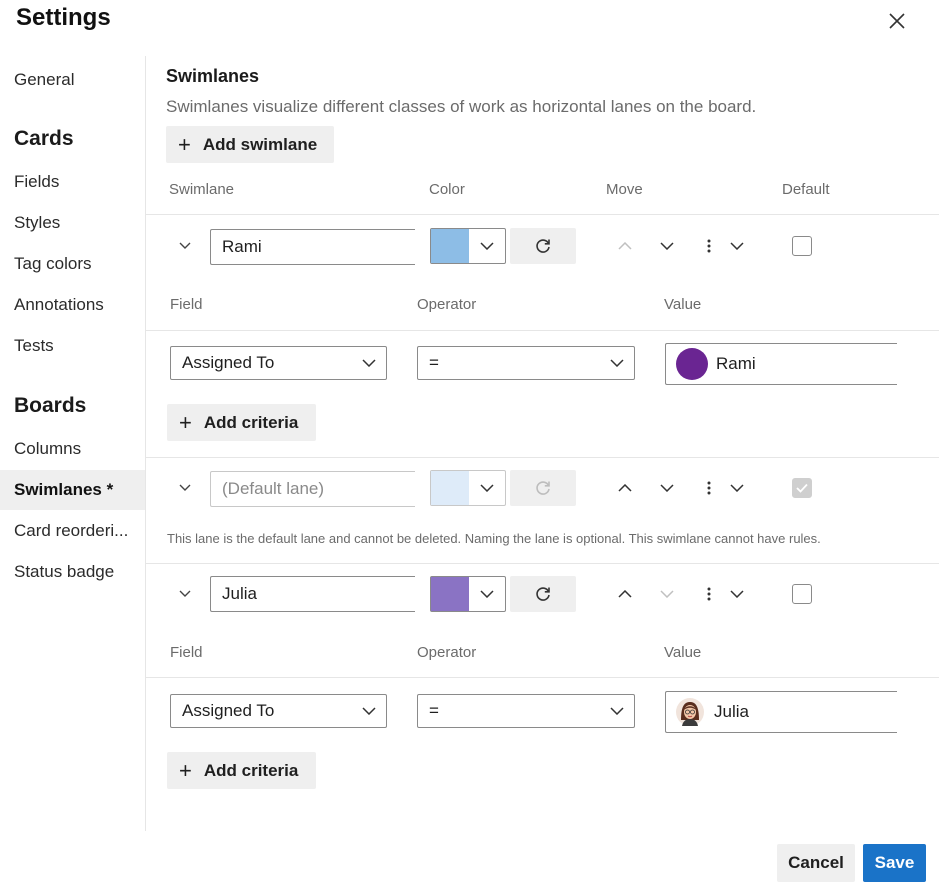 This screenshot has width=939, height=894. What do you see at coordinates (806, 189) in the screenshot?
I see `column-header-default: Default` at bounding box center [806, 189].